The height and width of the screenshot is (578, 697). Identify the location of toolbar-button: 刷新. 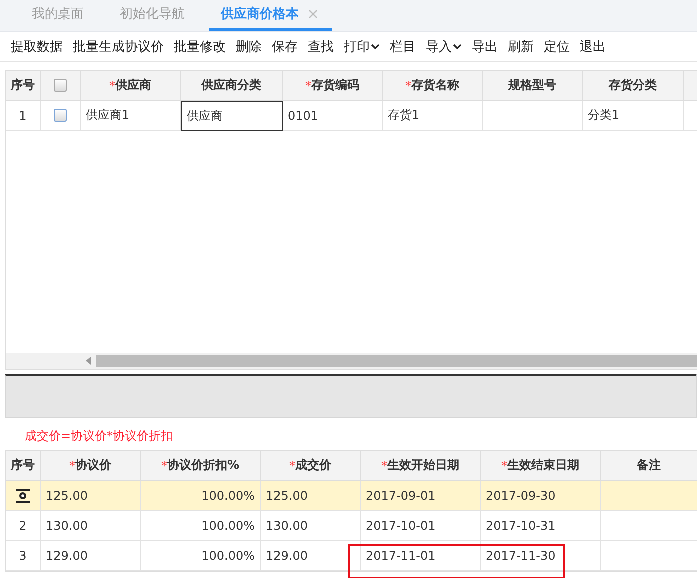
(521, 47).